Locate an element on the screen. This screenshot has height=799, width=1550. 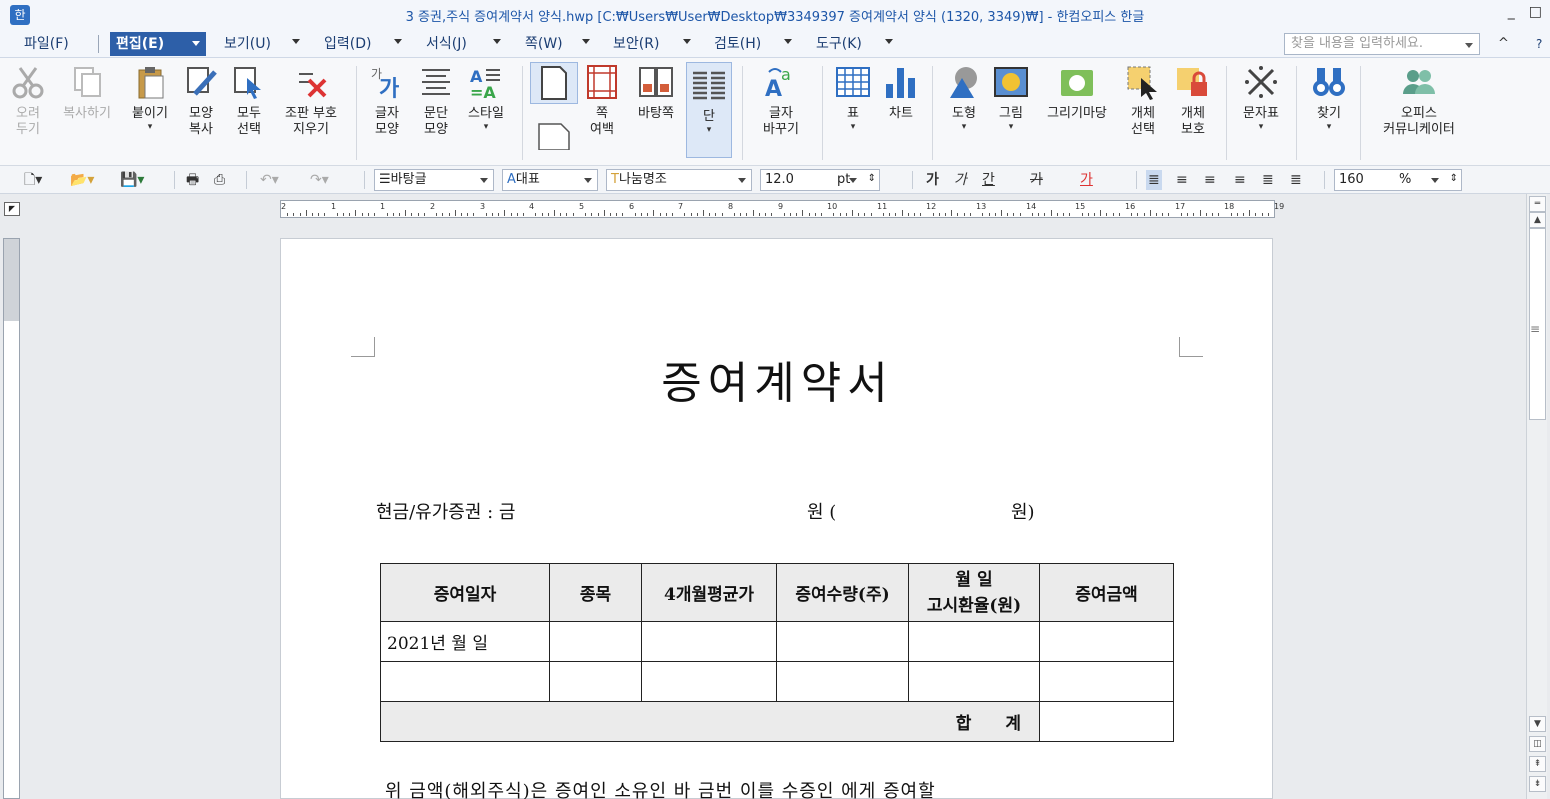
horizontal-ruler: 2 1 1 2 3 4 5 6 7 8 9 10 11 12 13 14 15 16 17 18 19 is located at coordinates (782, 209).